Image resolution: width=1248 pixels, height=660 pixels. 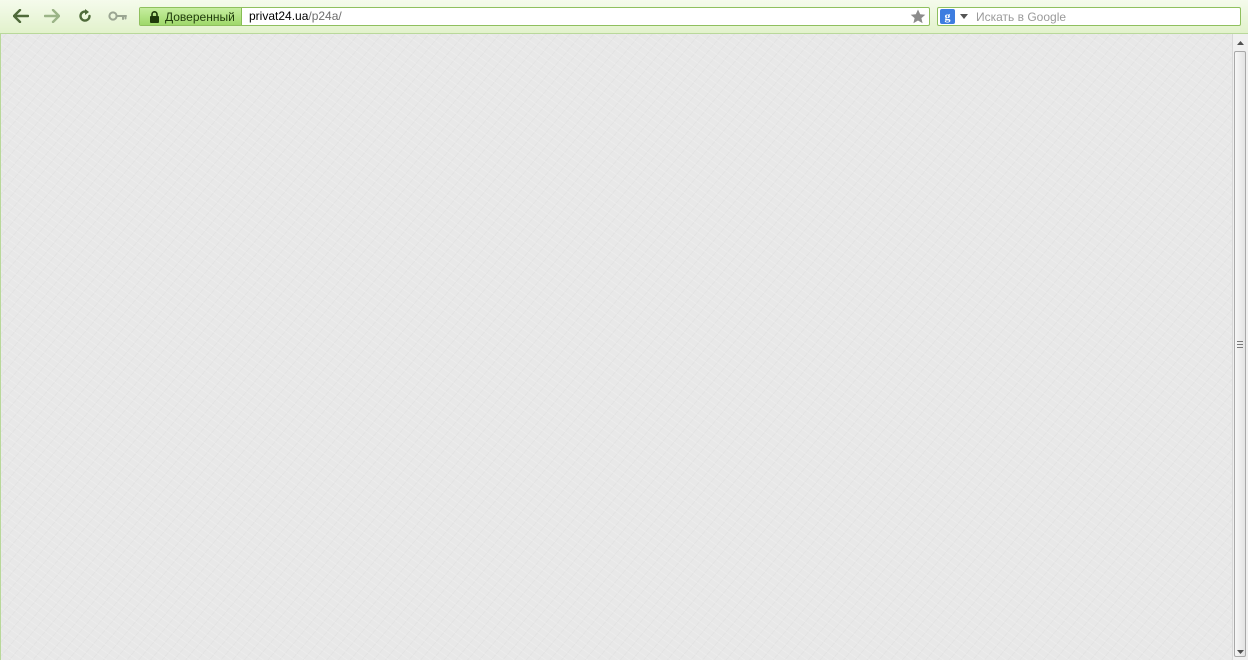 I want to click on navigation-toolbar: Доверенный privat24.ua/p24a/ g, so click(x=624, y=17).